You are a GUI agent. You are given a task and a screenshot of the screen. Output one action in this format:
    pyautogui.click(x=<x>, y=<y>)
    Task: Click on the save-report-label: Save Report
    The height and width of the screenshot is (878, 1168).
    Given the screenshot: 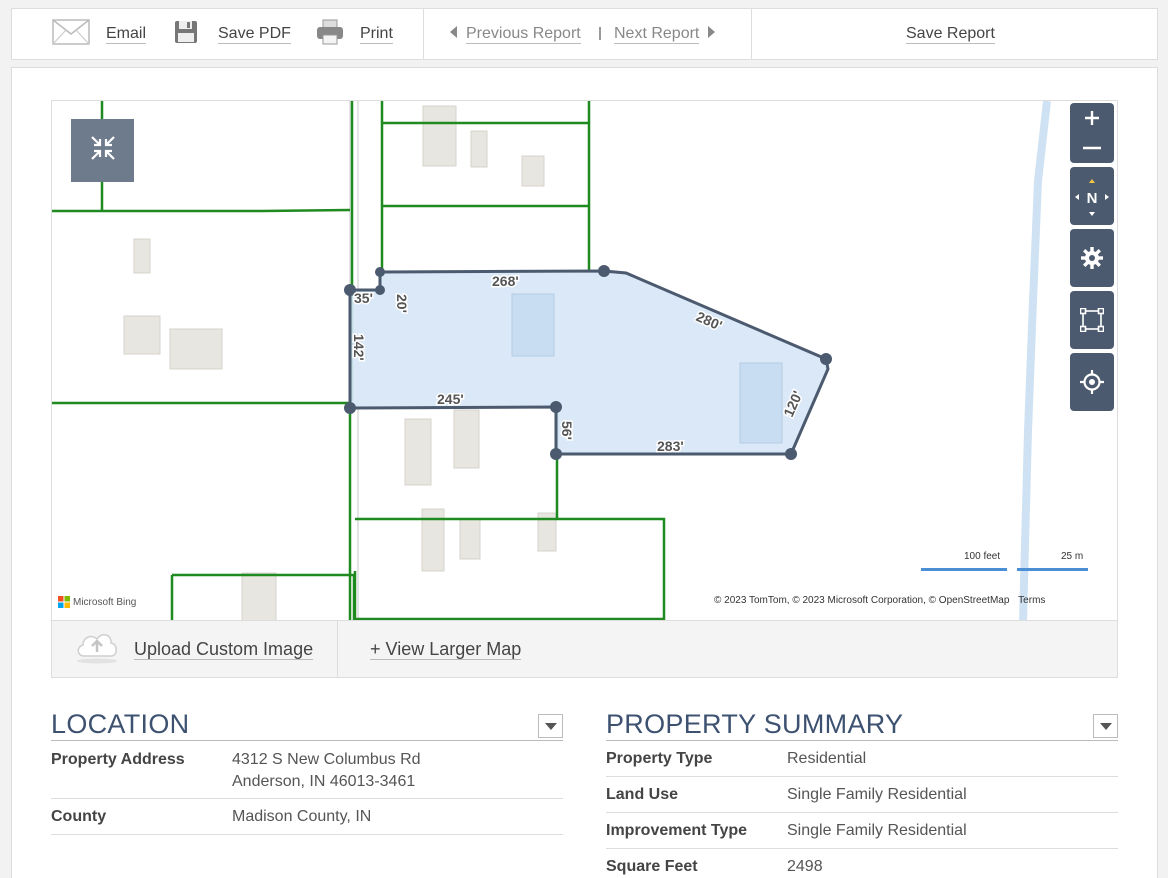 What is the action you would take?
    pyautogui.click(x=950, y=34)
    